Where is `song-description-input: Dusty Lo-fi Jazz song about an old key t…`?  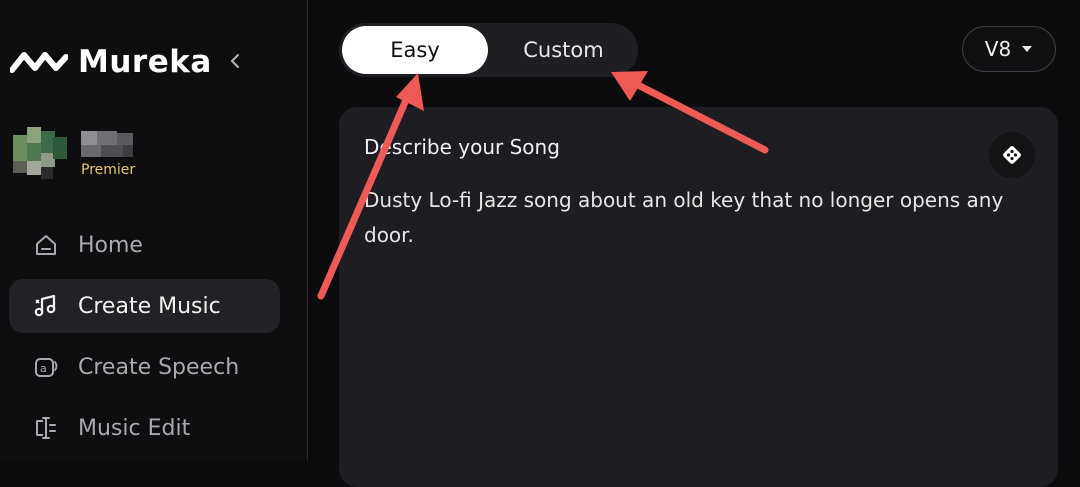
song-description-input: Dusty Lo-fi Jazz song about an old key t… is located at coordinates (684, 218).